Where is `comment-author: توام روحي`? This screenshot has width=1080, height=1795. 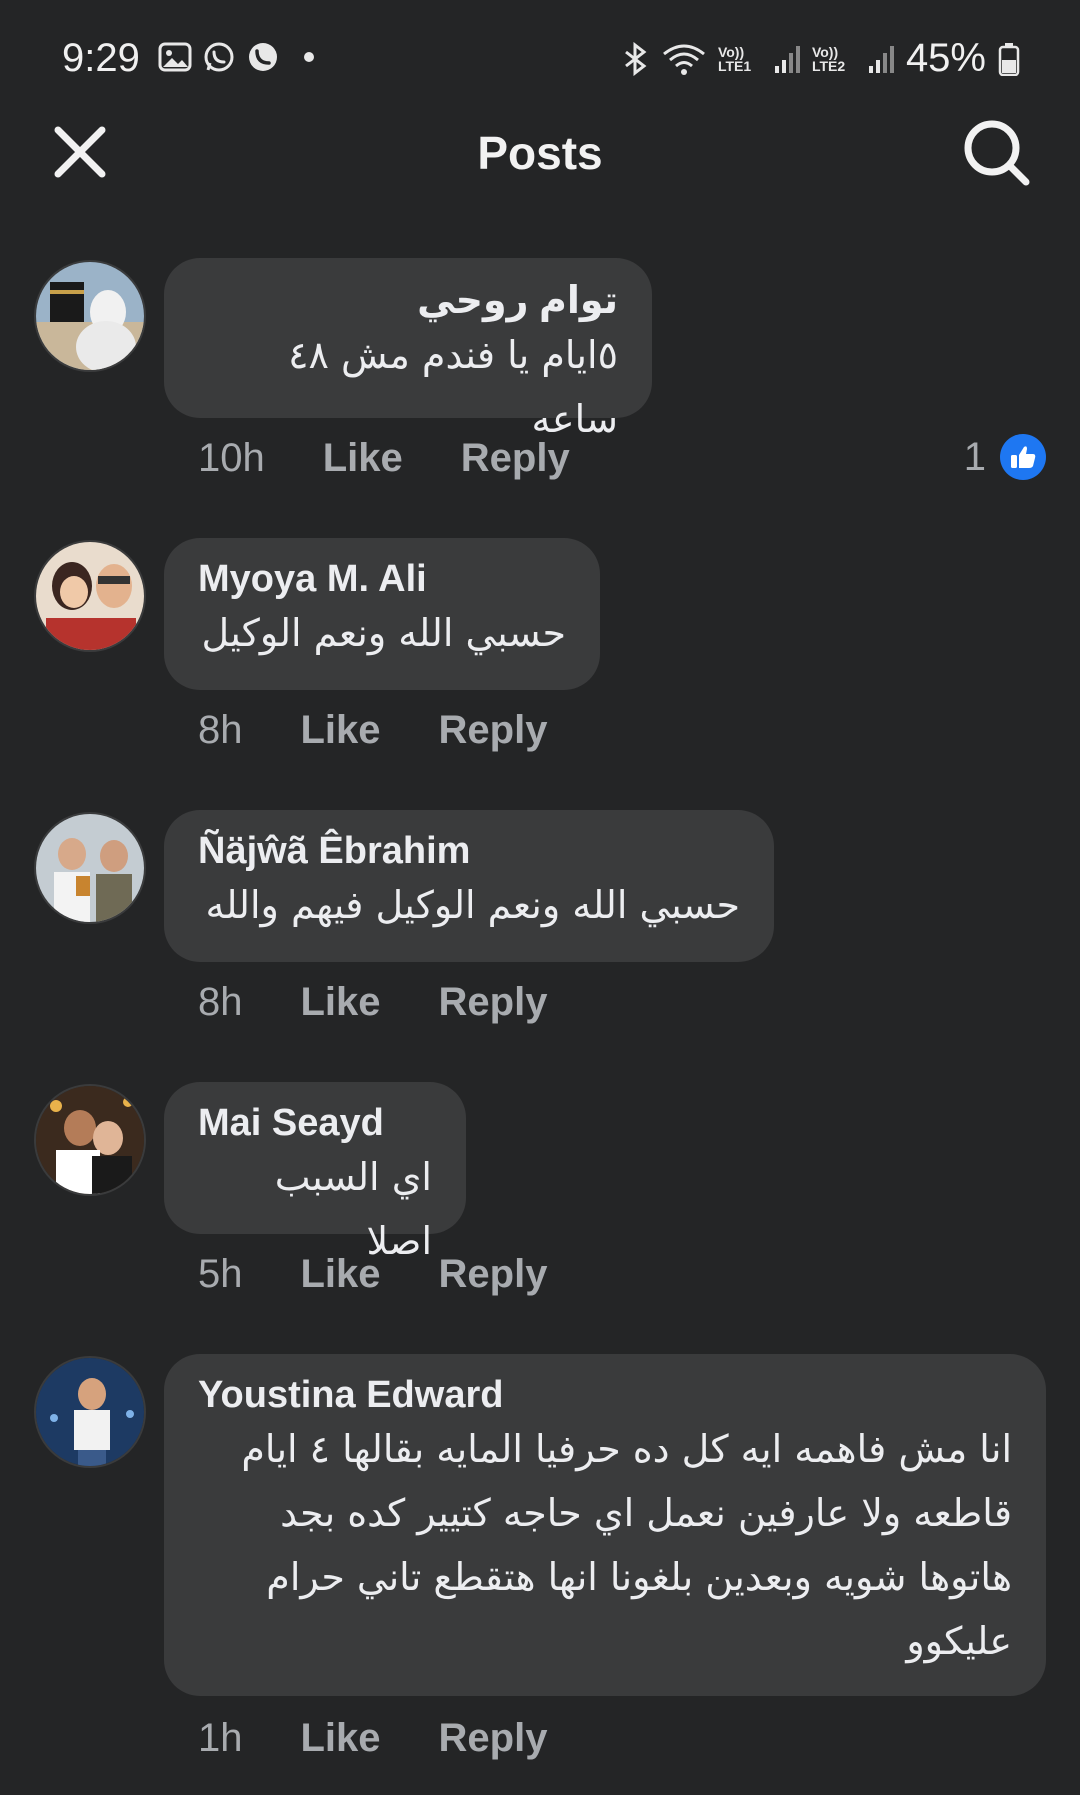 comment-author: توام روحي is located at coordinates (408, 300).